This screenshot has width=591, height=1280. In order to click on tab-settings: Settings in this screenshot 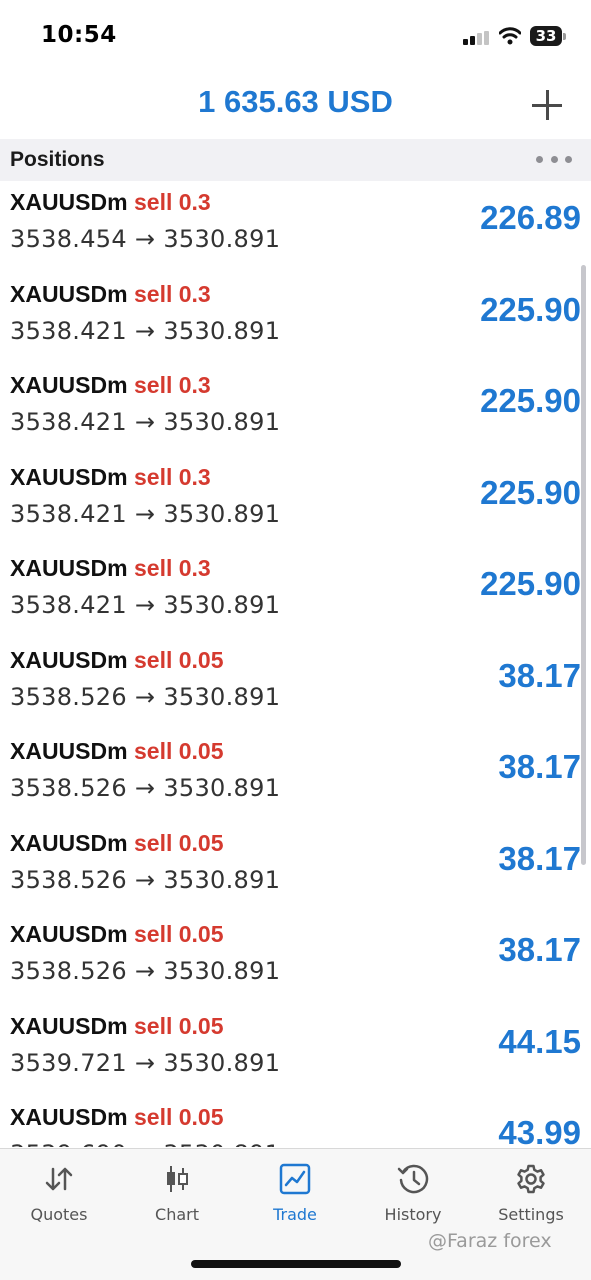, I will do `click(531, 1196)`.